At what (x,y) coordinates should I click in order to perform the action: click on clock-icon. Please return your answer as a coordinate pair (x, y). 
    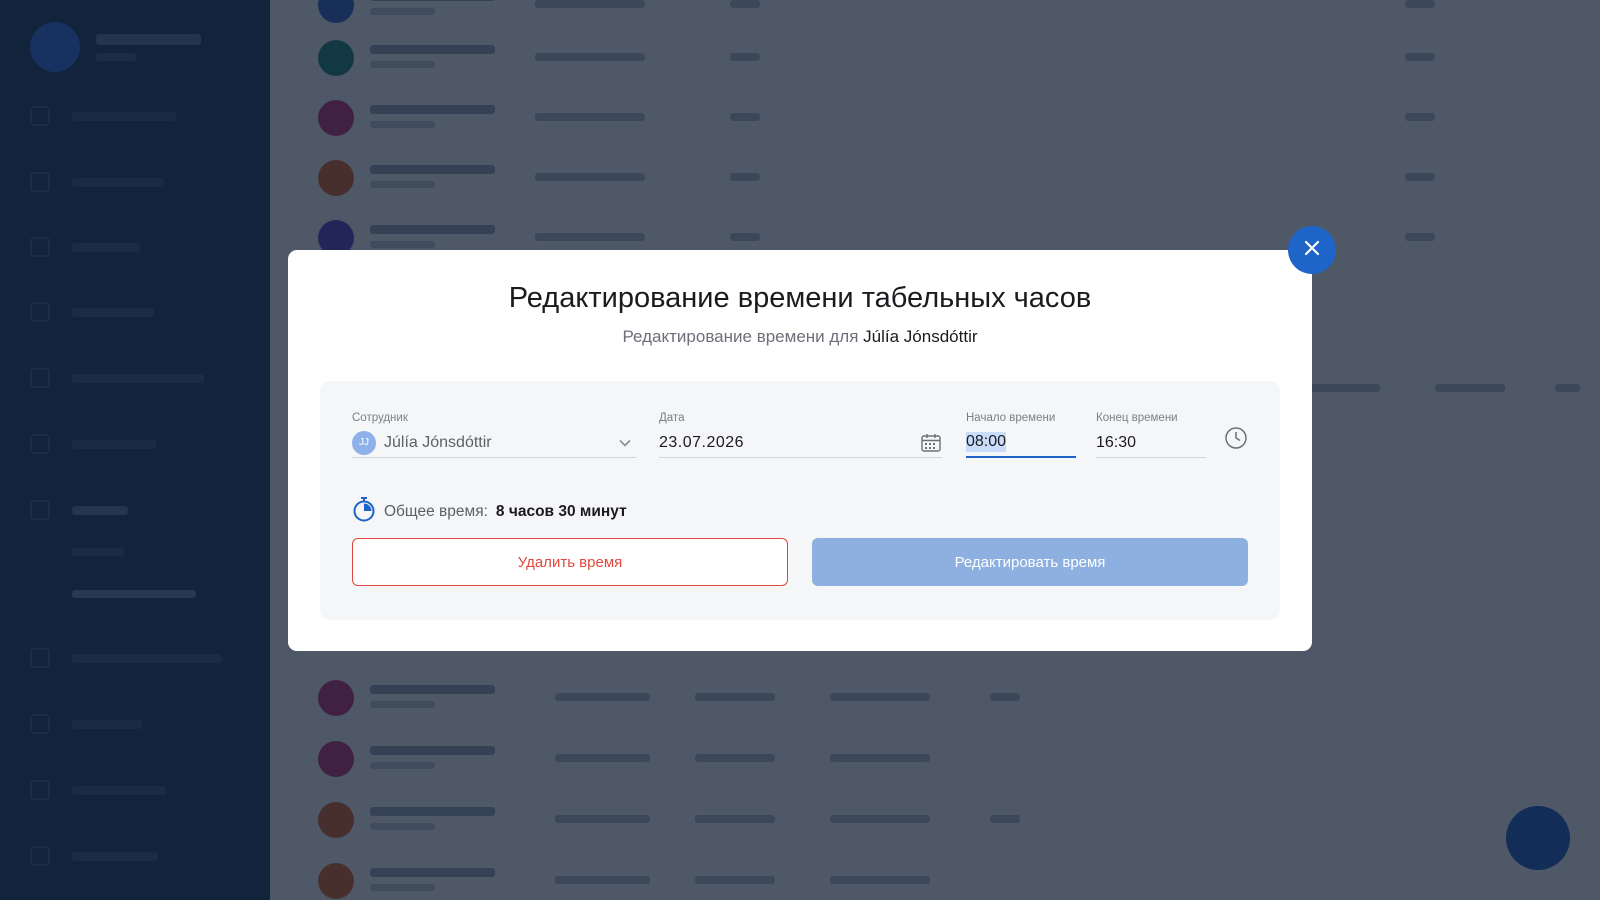
    Looking at the image, I should click on (1236, 440).